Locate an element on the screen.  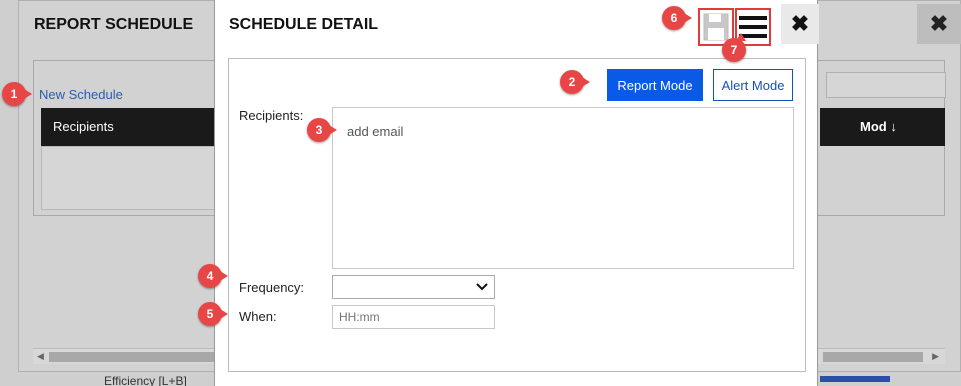
chevron-down-icon is located at coordinates (482, 287).